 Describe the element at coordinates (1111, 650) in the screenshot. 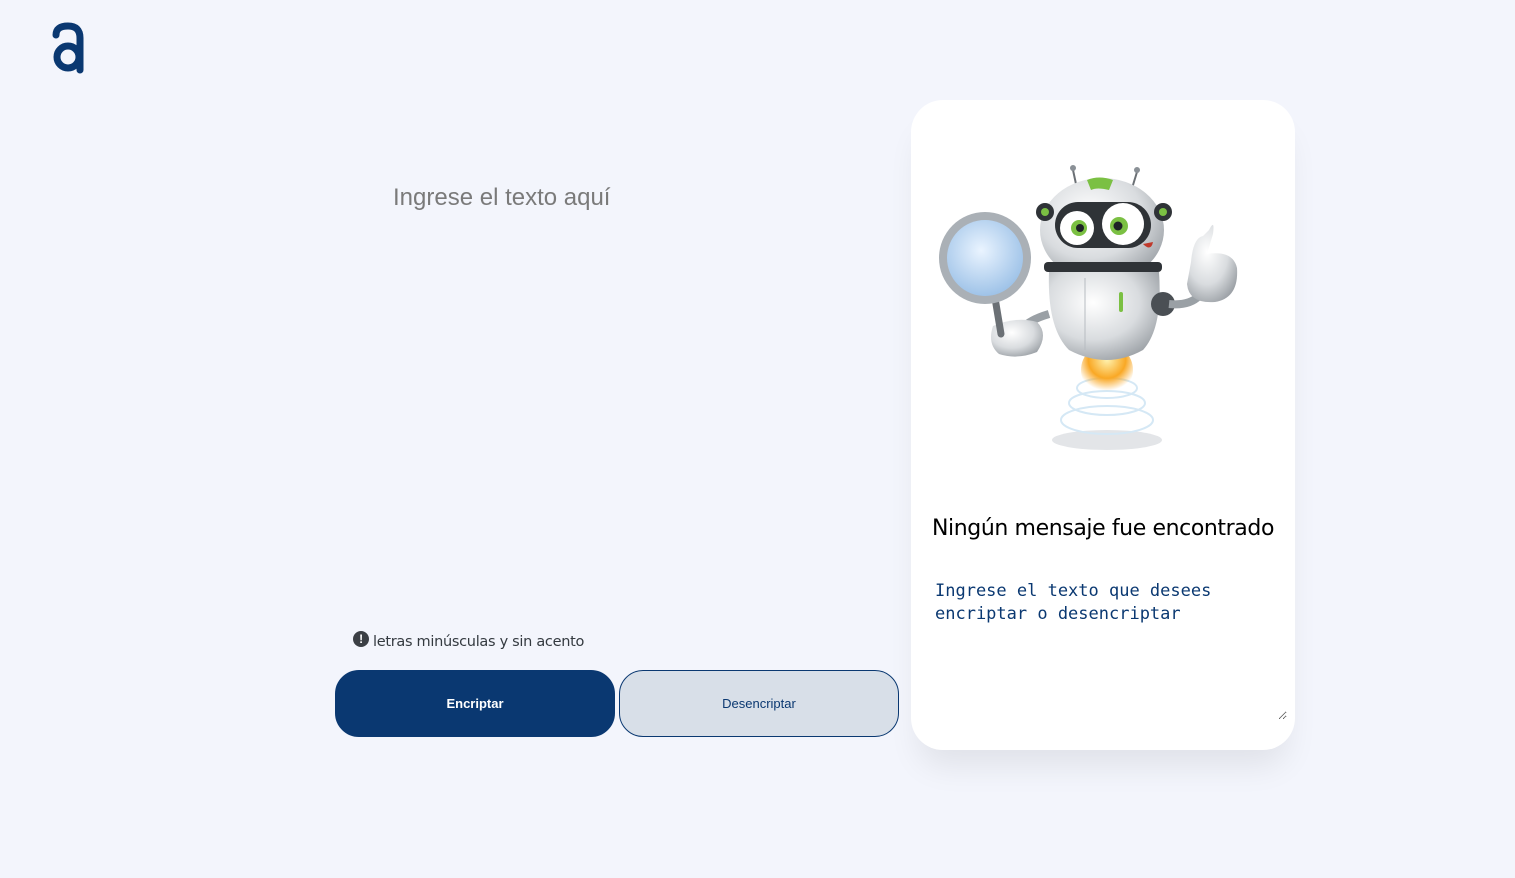

I see `result-output-field` at that location.